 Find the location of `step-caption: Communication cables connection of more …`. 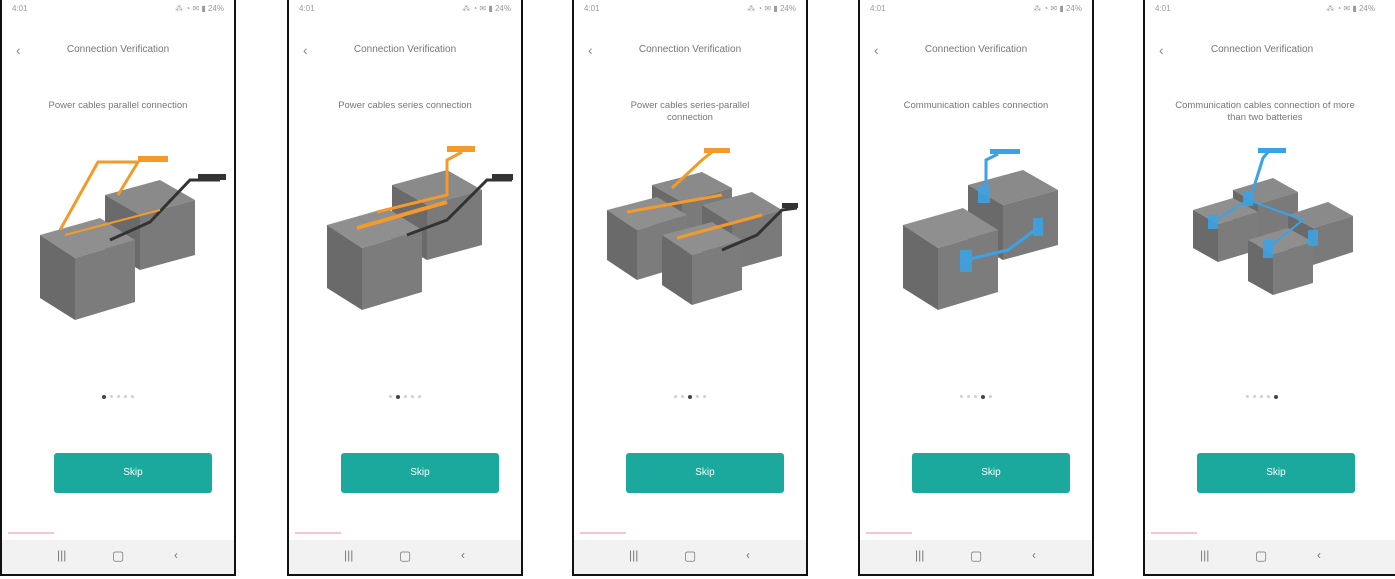

step-caption: Communication cables connection of more … is located at coordinates (1265, 111).